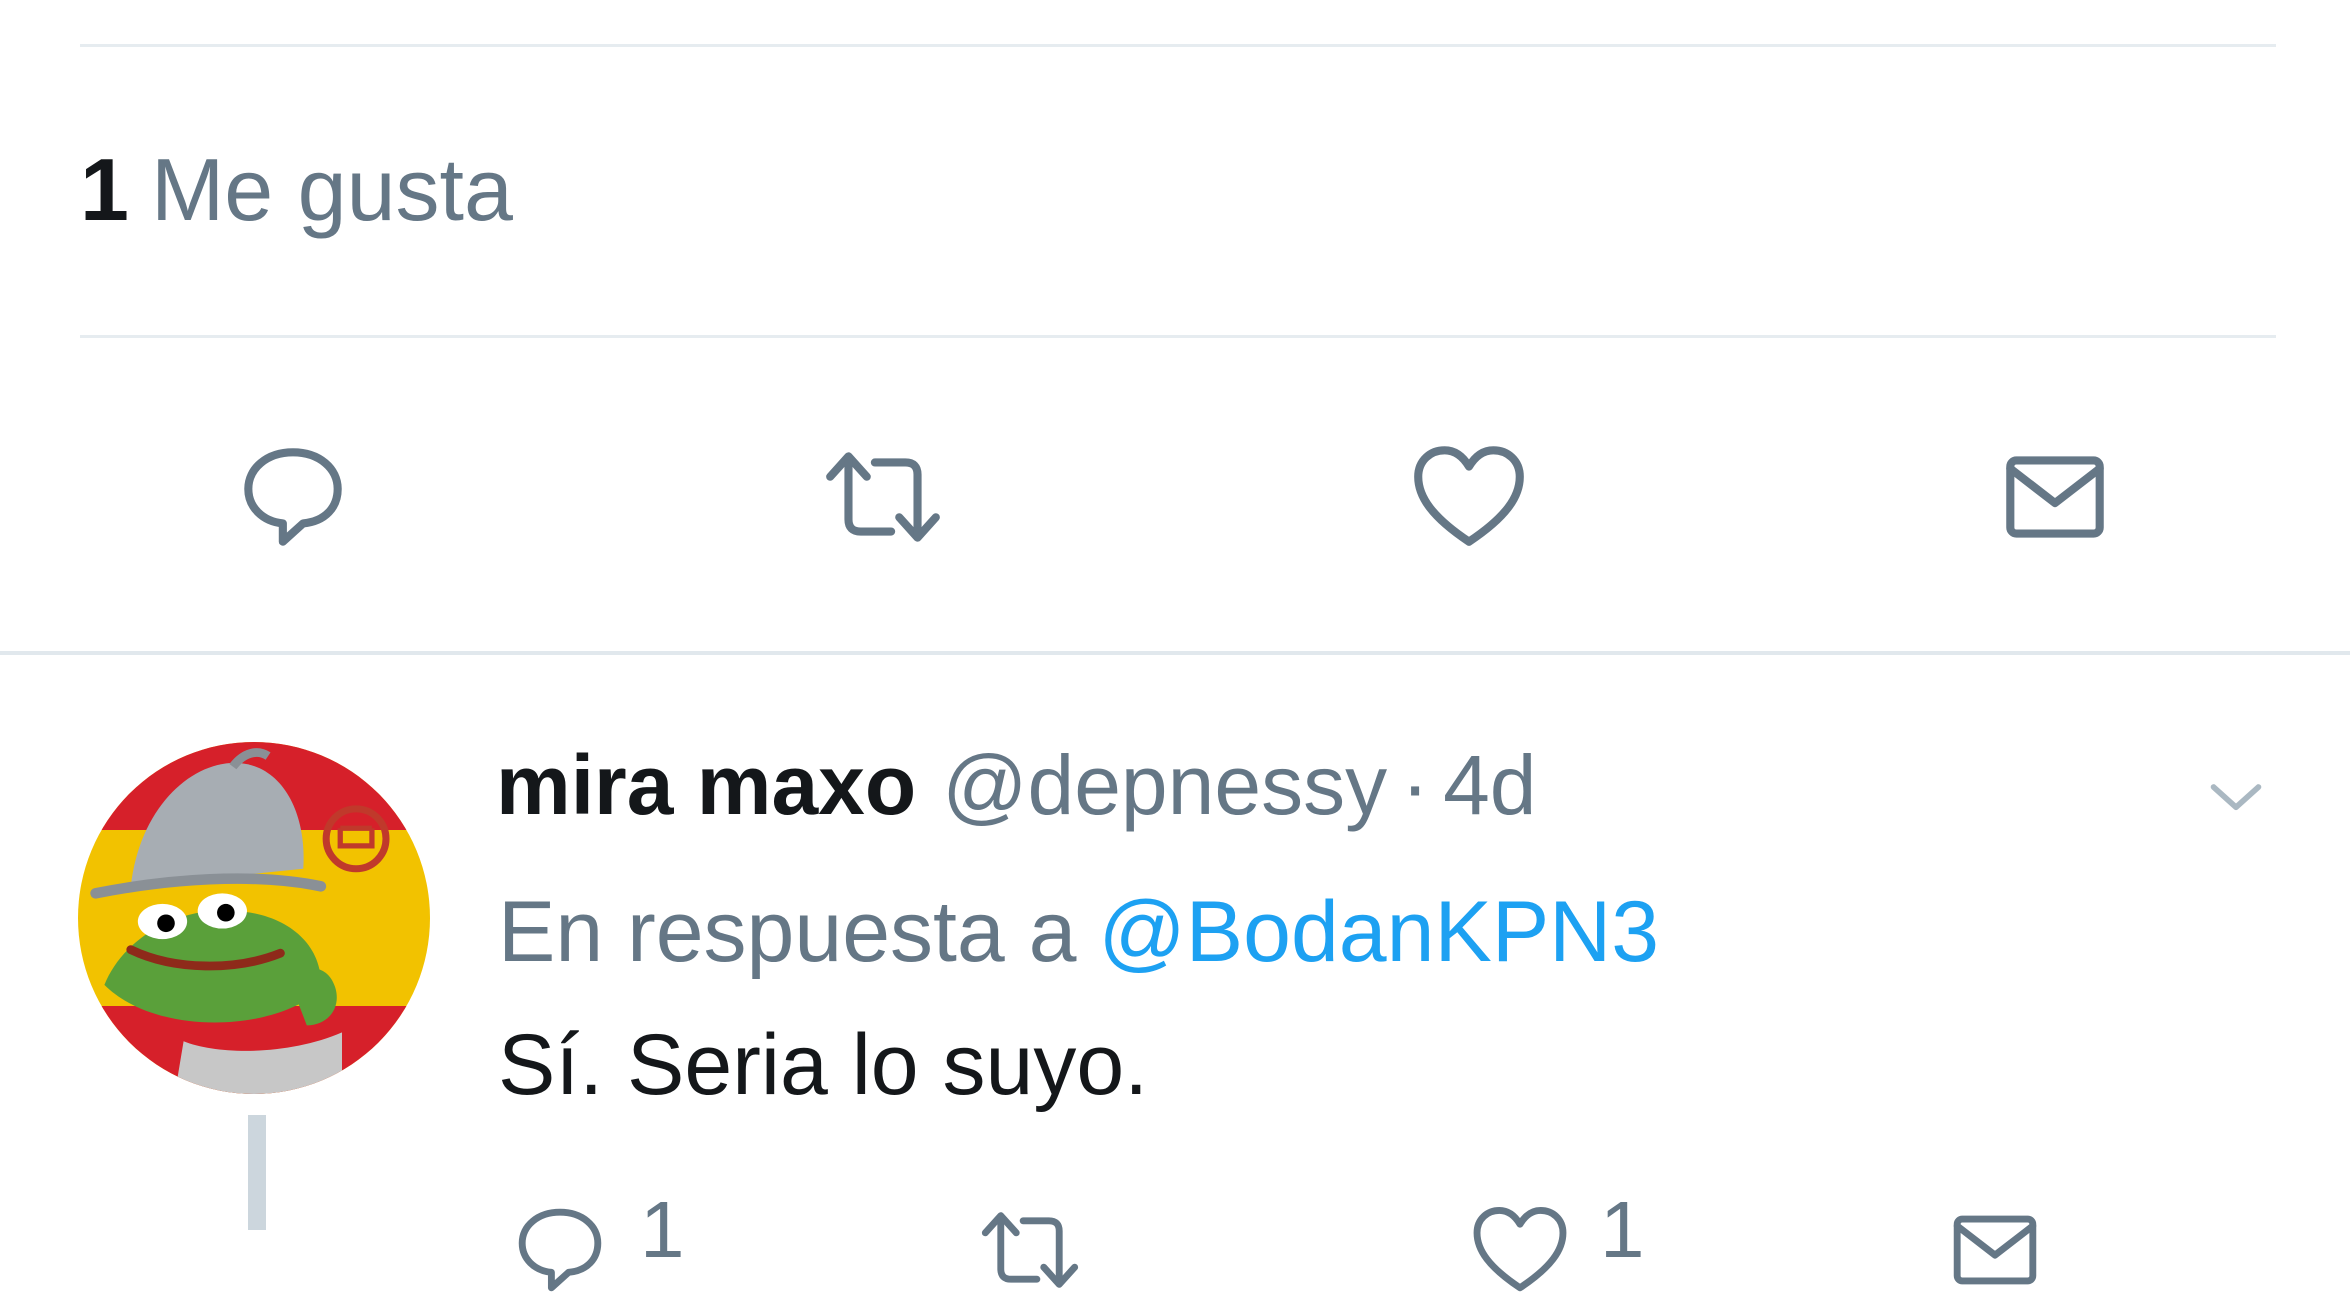  I want to click on tweet-timestamp: 4d, so click(1489, 785).